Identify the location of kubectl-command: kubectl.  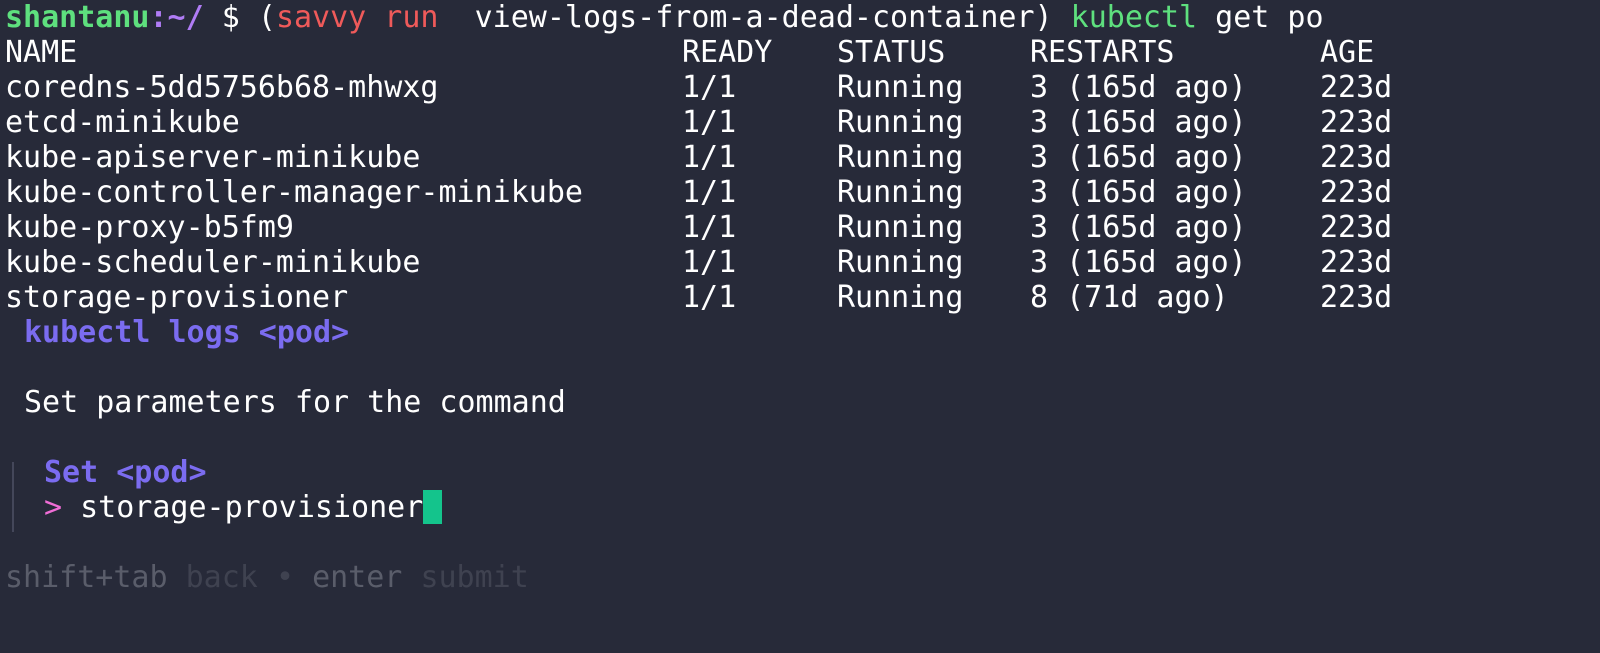
(1134, 17).